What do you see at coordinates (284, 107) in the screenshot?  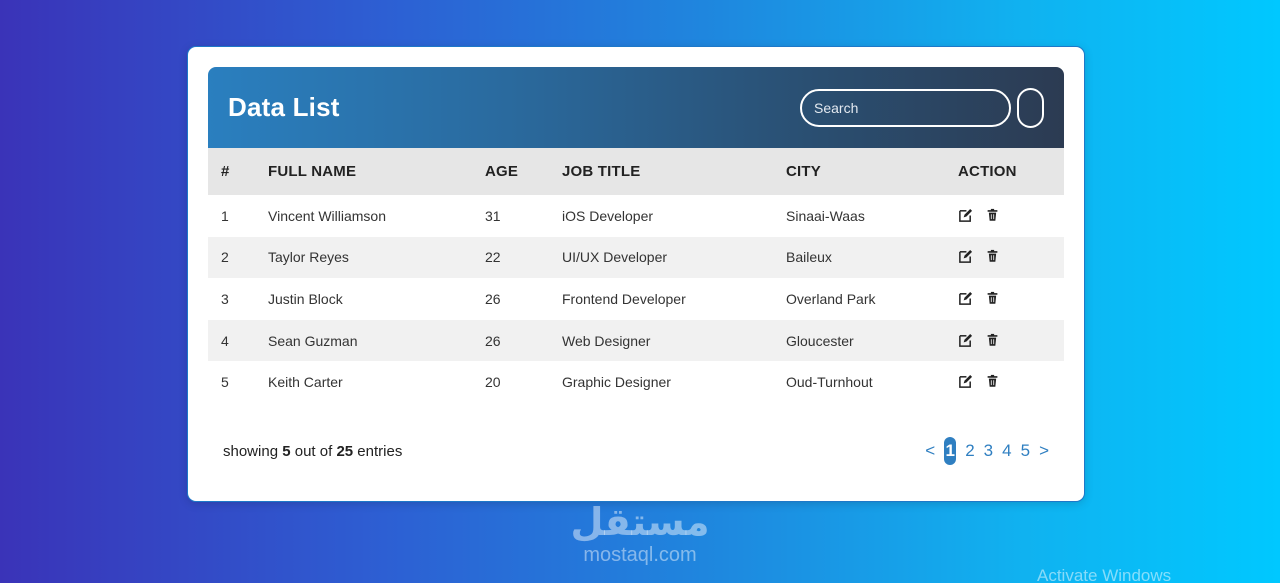 I see `page-title: Data List` at bounding box center [284, 107].